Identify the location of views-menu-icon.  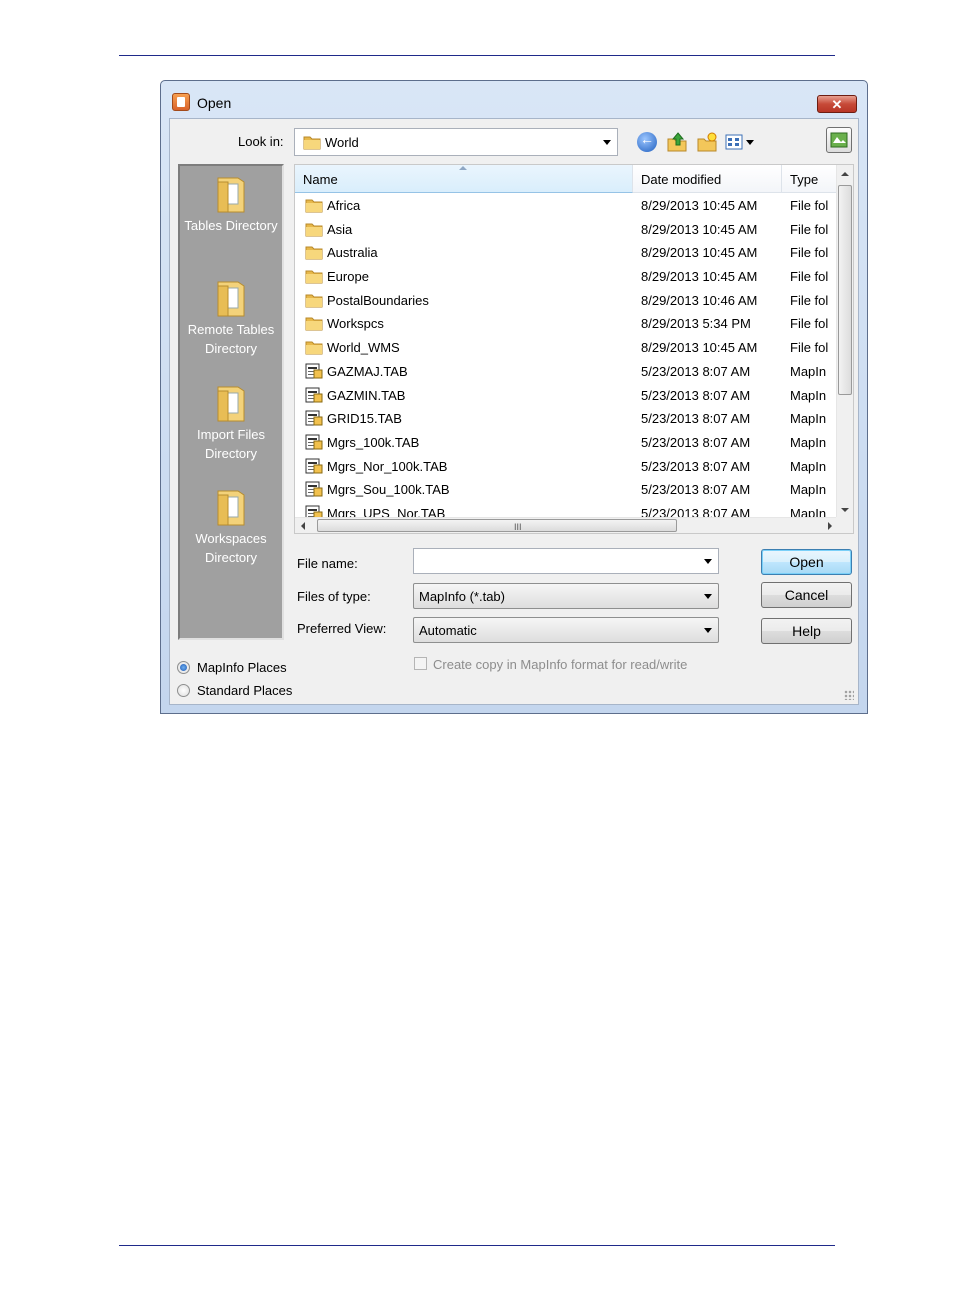
(740, 142).